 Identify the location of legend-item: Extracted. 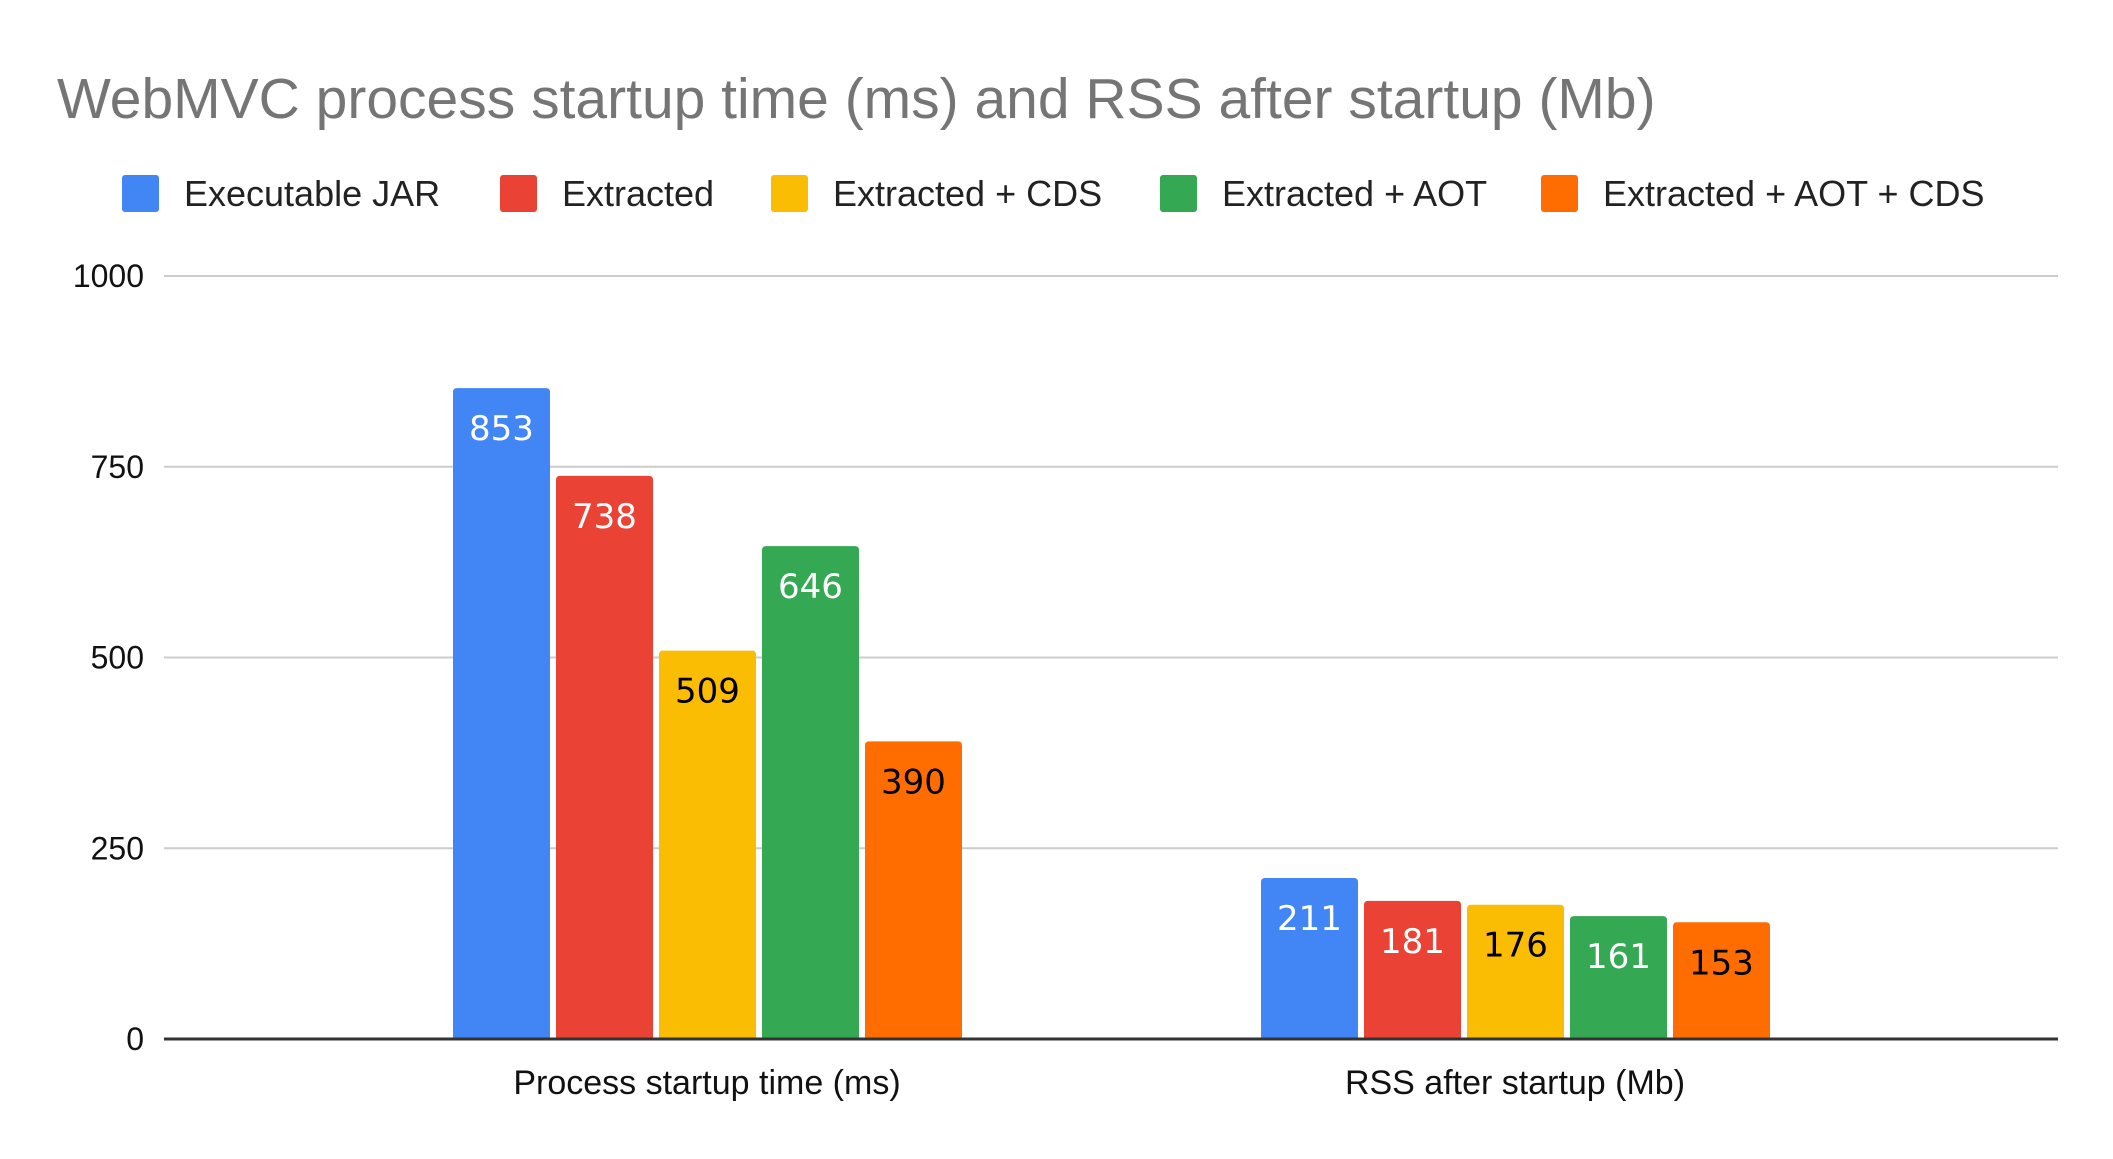
(607, 193).